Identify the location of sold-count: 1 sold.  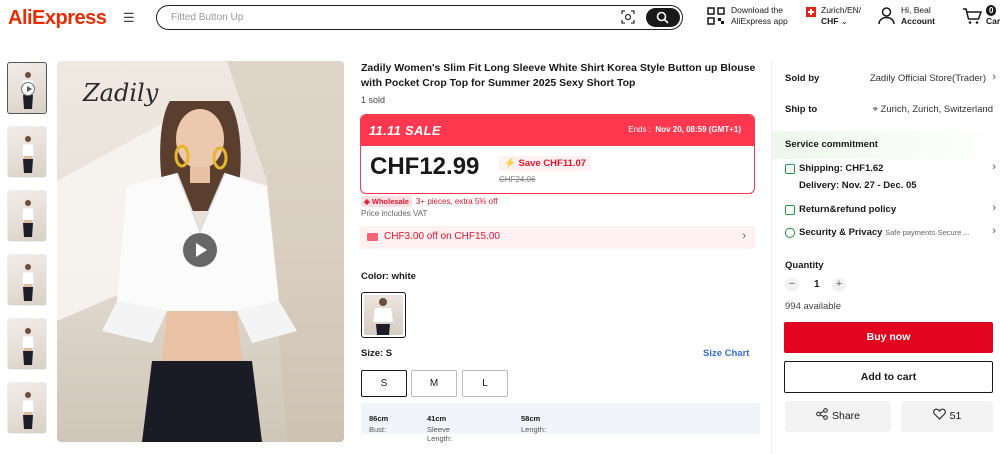
(373, 100).